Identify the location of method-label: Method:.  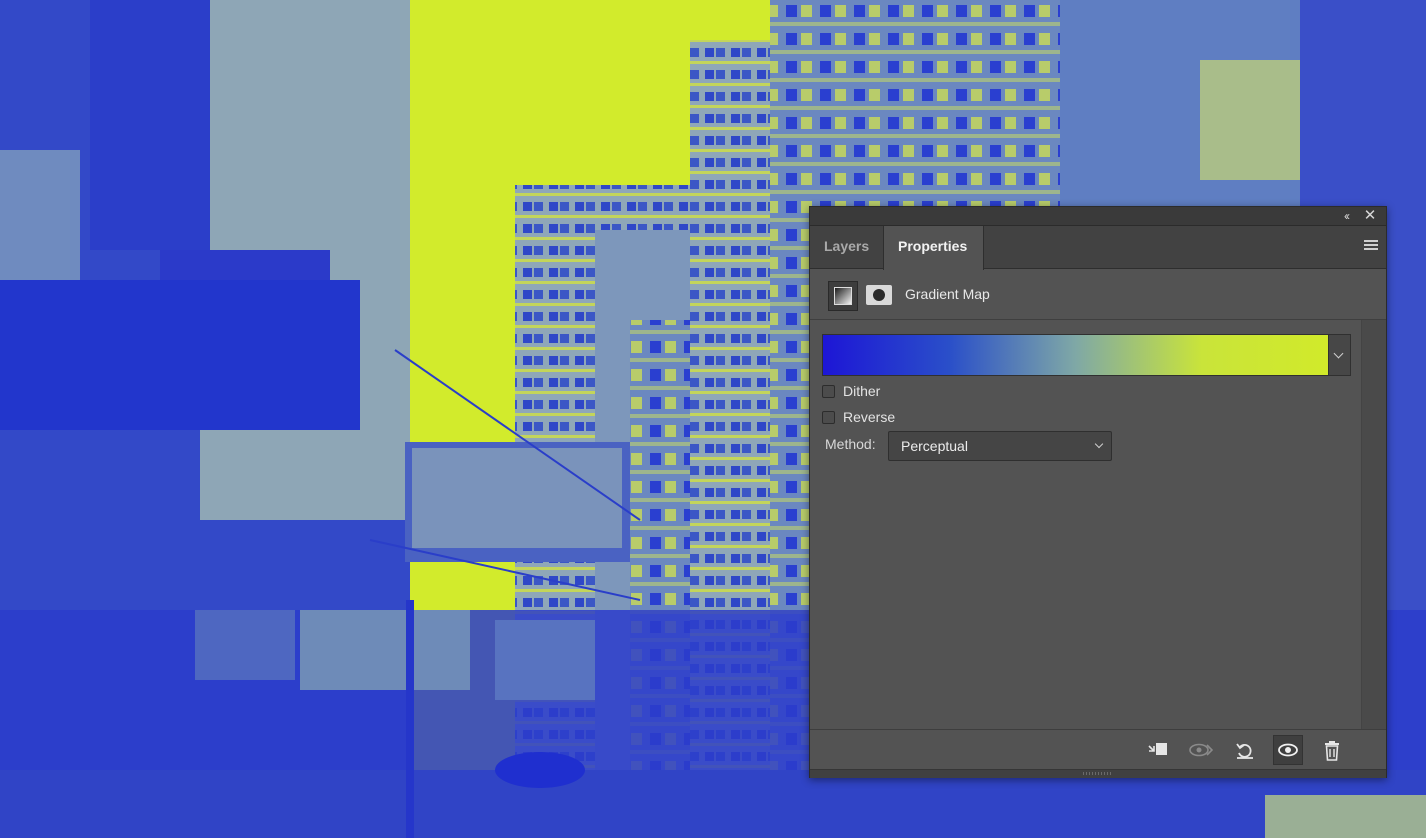
(850, 444).